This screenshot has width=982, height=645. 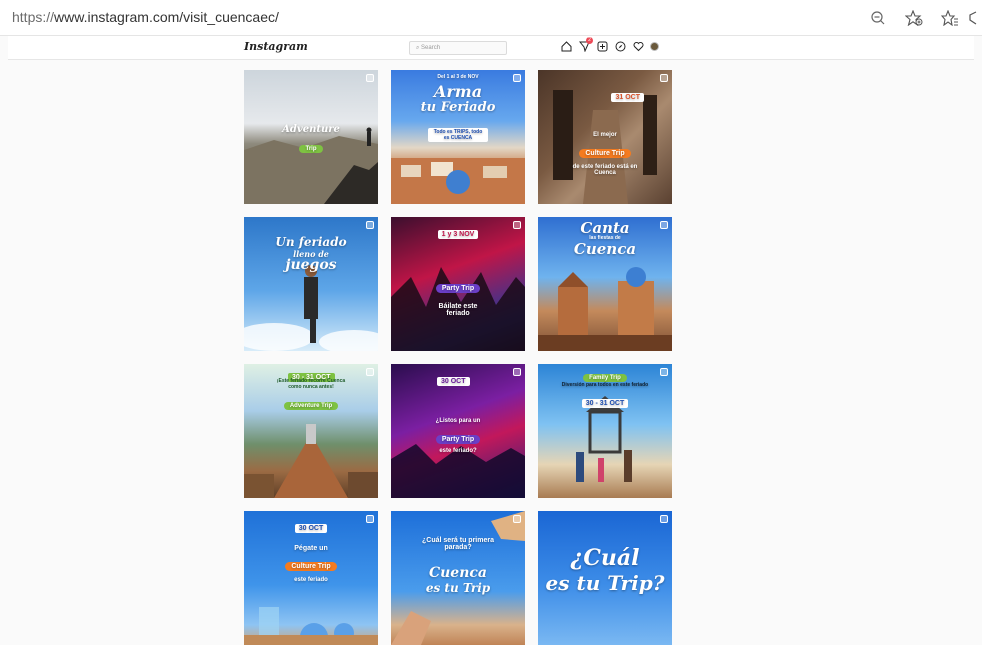 I want to click on post-title-line3: Cuenca, so click(x=605, y=249).